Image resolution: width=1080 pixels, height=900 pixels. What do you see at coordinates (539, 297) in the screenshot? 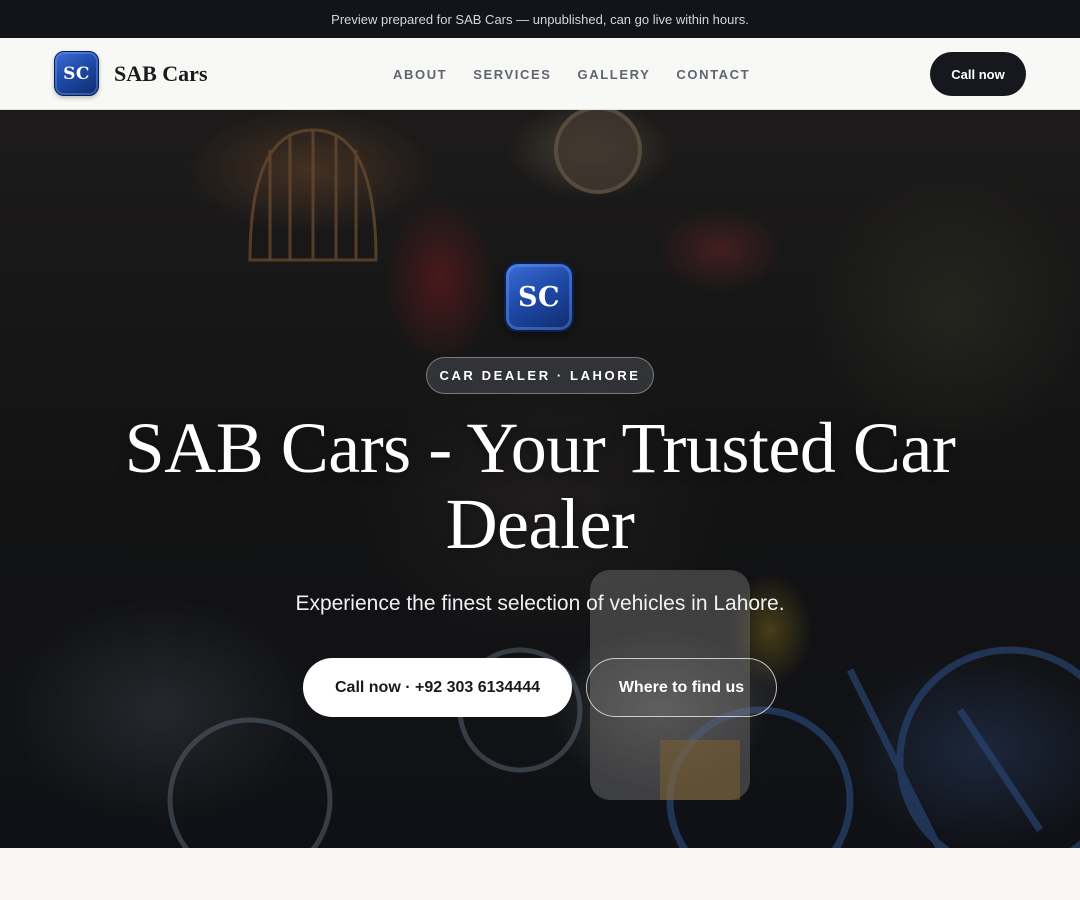
I see `hero-logo-icon: SC` at bounding box center [539, 297].